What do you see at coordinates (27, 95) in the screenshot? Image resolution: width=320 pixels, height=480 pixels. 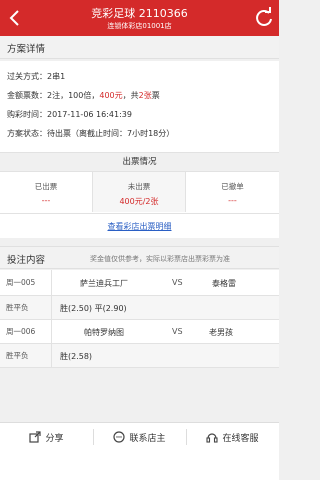 I see `amount-label: 金额票数：` at bounding box center [27, 95].